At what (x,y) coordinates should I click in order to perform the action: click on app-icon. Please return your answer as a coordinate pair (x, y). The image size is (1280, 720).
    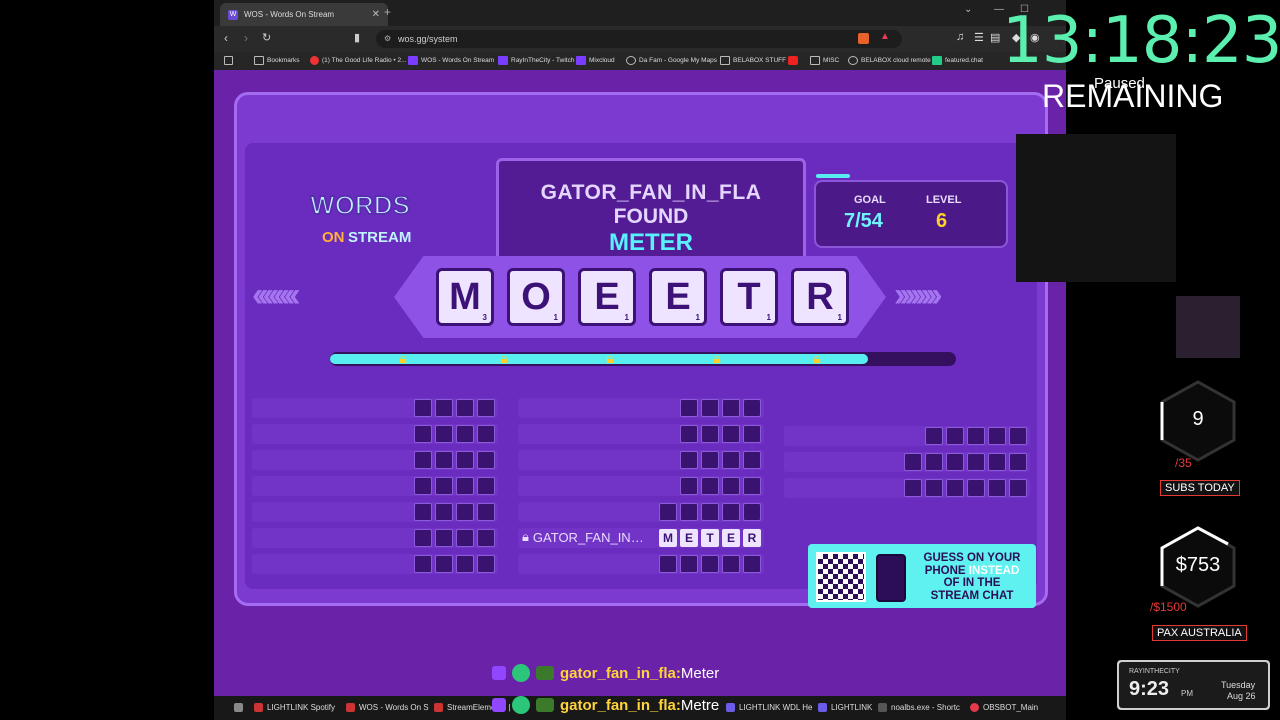
    Looking at the image, I should click on (822, 707).